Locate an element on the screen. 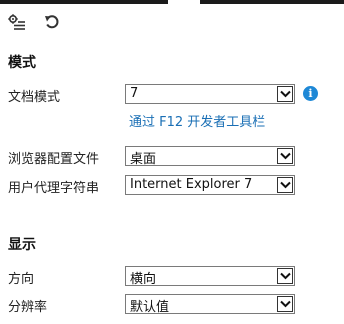 This screenshot has width=344, height=324. user-agent-value: Internet Explorer 7 is located at coordinates (191, 184).